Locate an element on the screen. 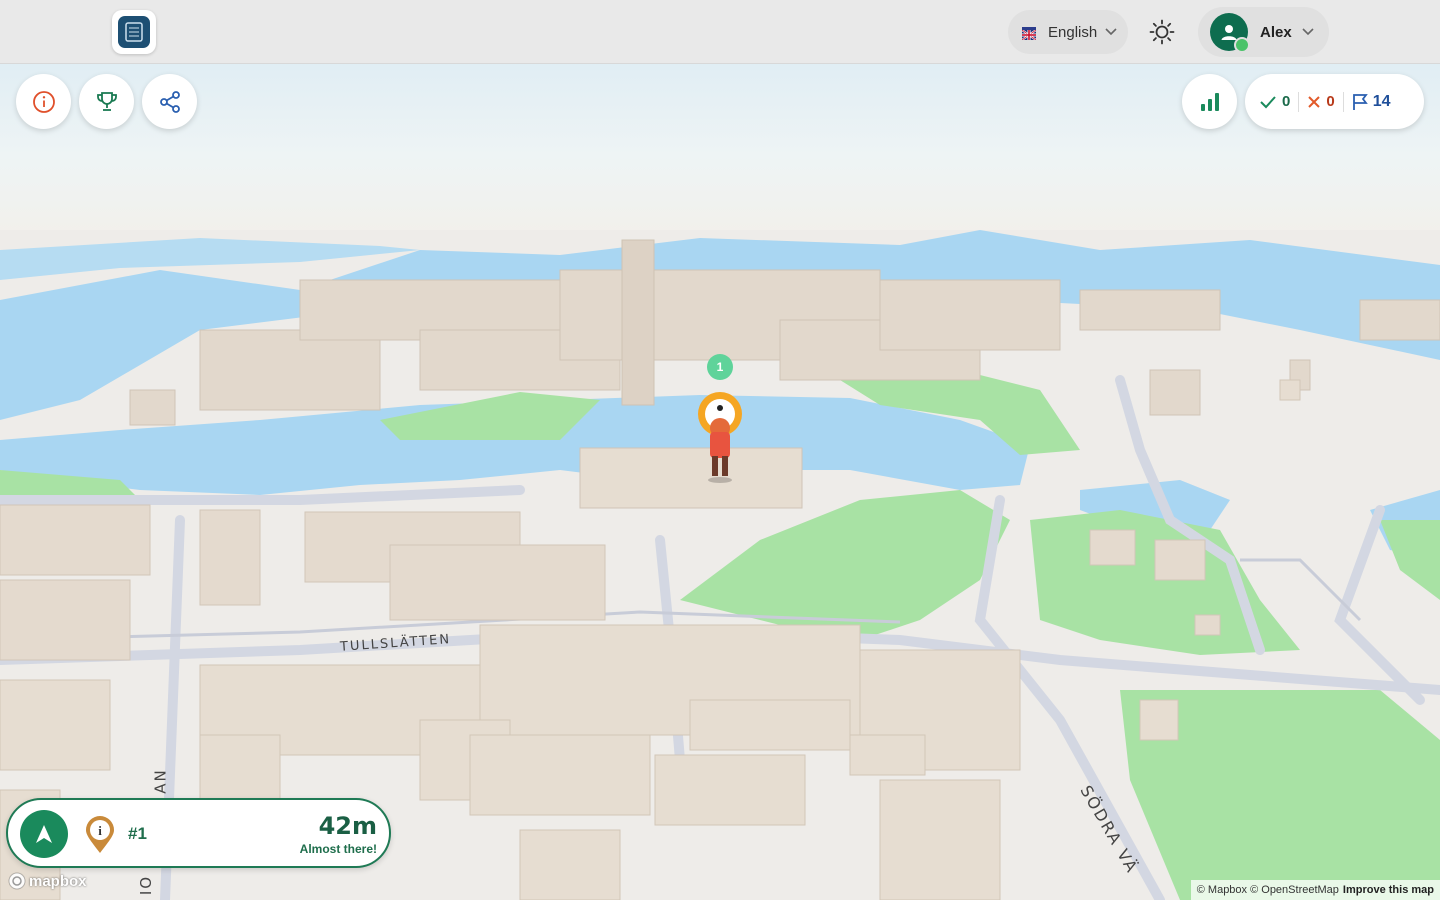  mapbox-icon is located at coordinates (17, 881).